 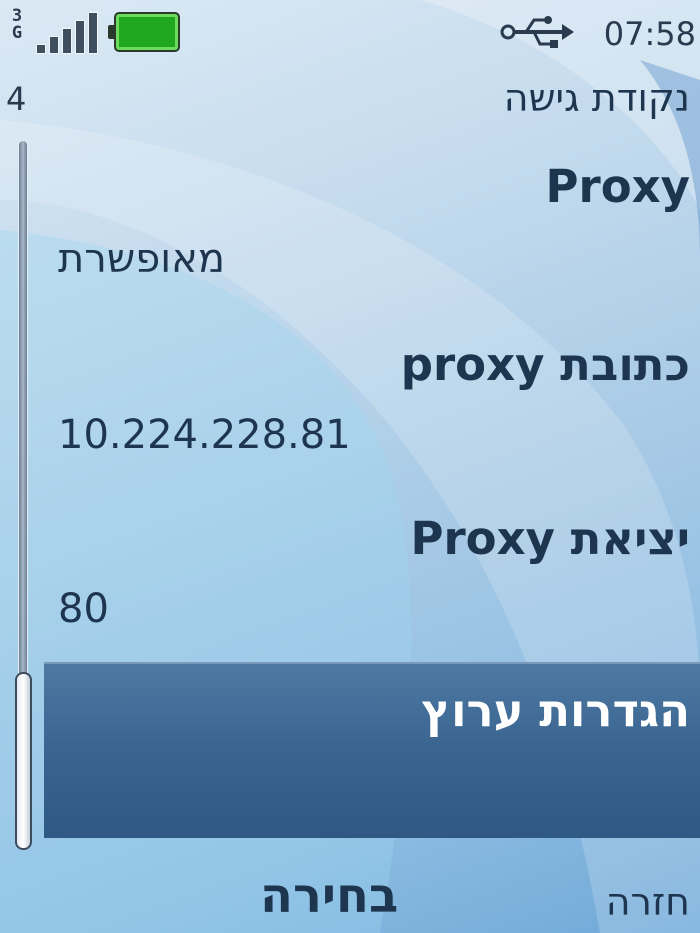 I want to click on battery-icon, so click(x=144, y=32).